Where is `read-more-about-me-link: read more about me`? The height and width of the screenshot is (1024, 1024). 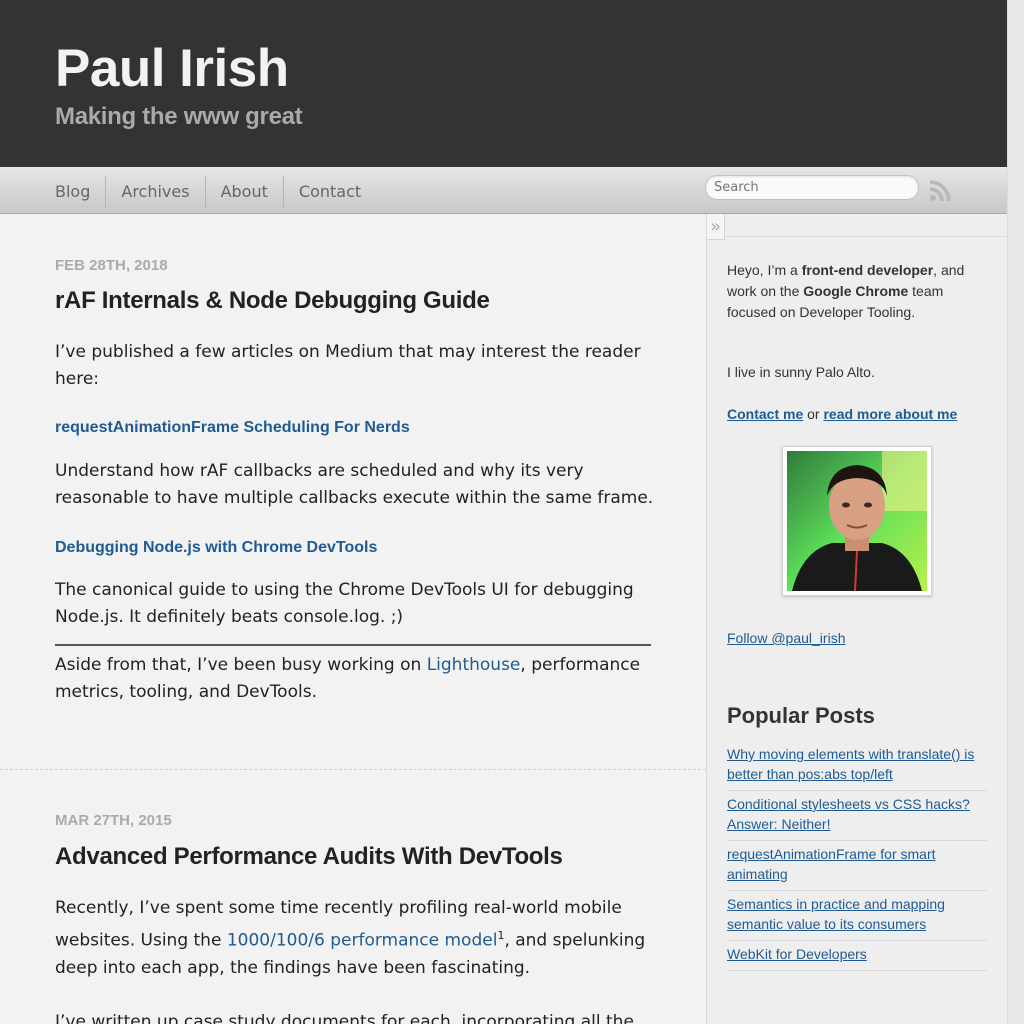
read-more-about-me-link: read more about me is located at coordinates (890, 414).